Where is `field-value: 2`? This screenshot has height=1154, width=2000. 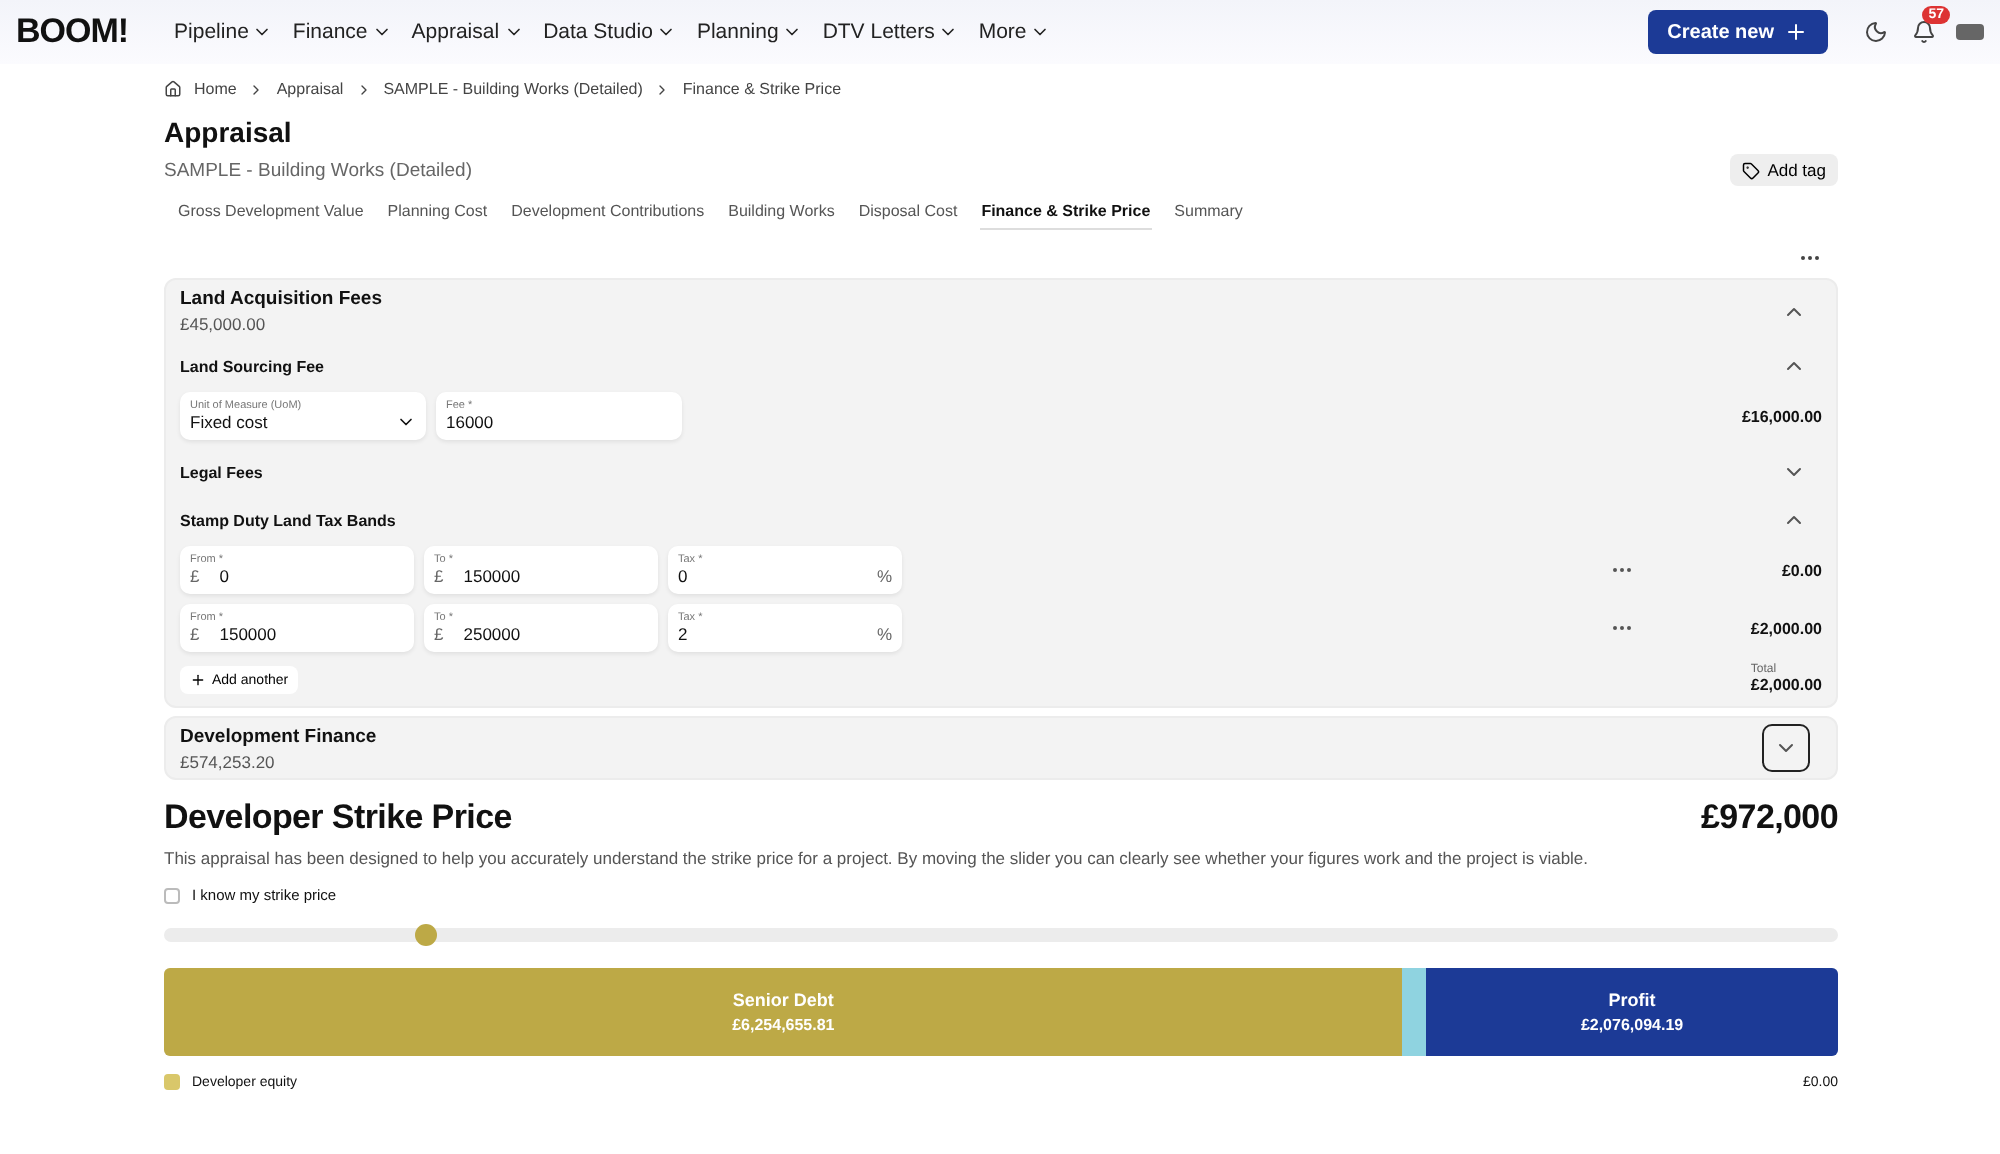 field-value: 2 is located at coordinates (767, 634).